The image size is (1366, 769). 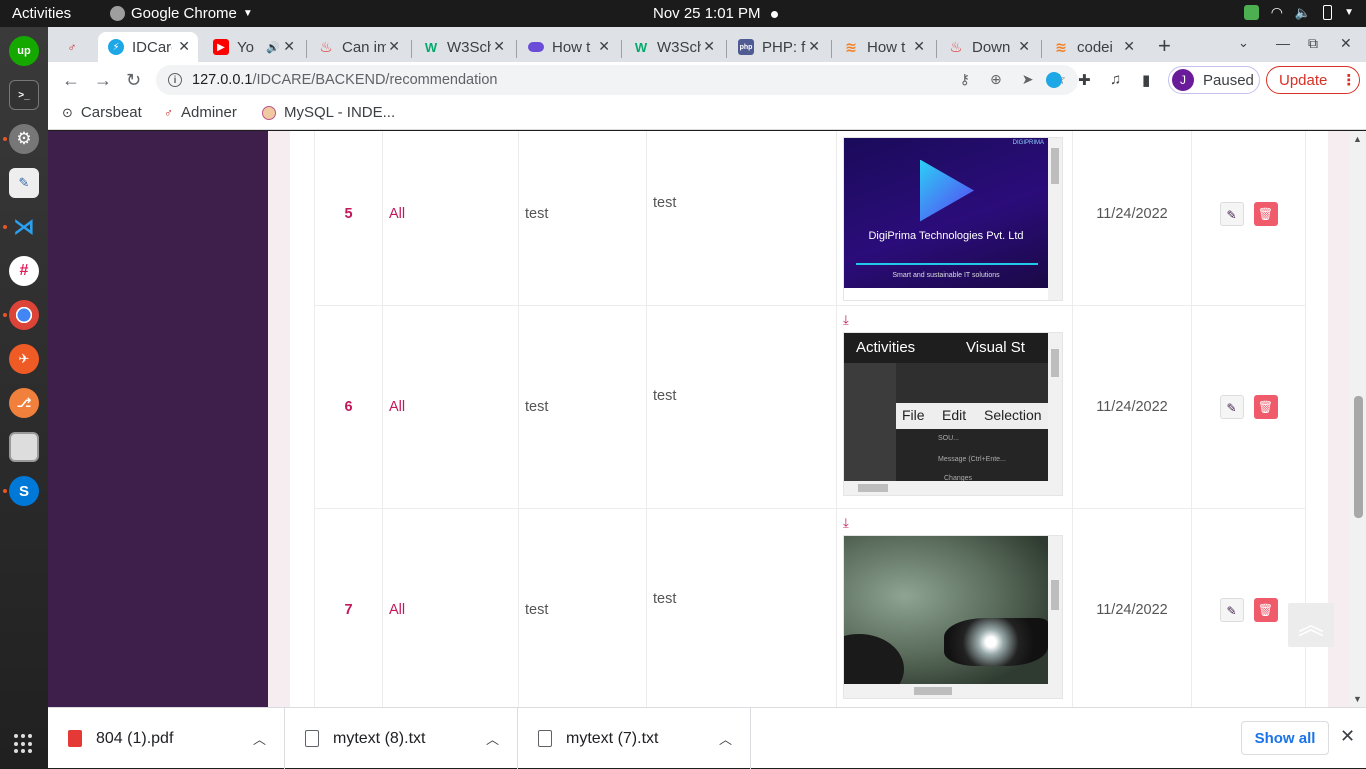 I want to click on side-panel-icon: ▮, so click(x=1146, y=80).